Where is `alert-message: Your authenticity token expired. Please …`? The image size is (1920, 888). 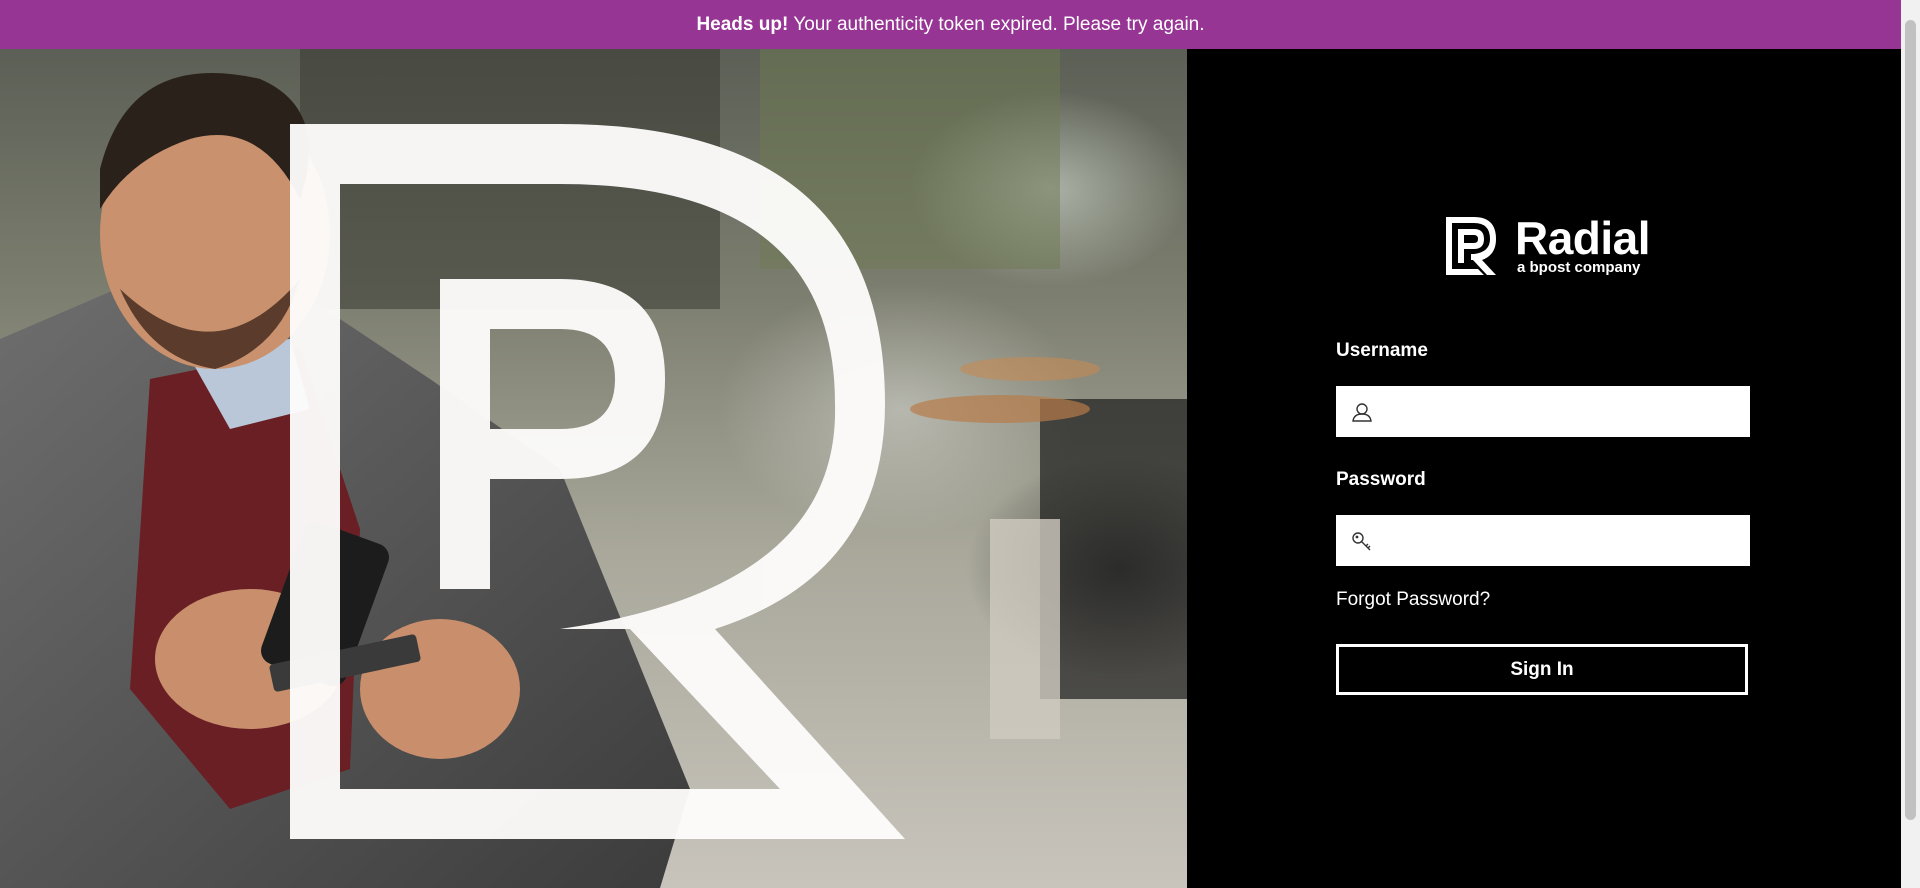 alert-message: Your authenticity token expired. Please … is located at coordinates (999, 24).